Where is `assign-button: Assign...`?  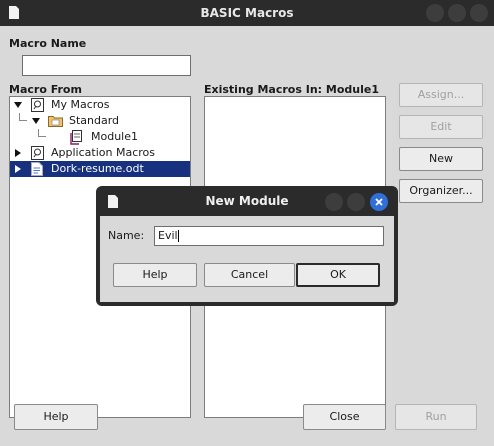 assign-button: Assign... is located at coordinates (441, 95).